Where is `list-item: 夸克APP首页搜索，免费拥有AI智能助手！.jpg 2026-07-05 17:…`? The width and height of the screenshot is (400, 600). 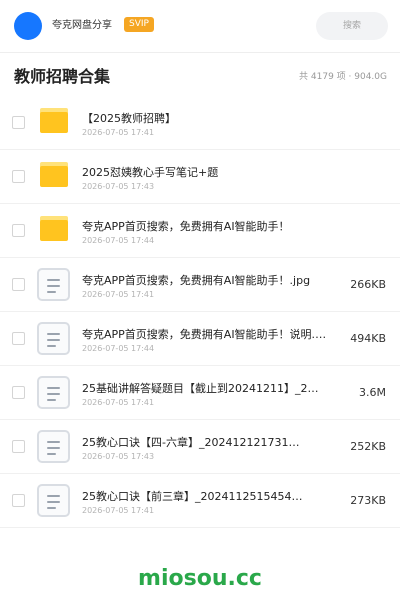 list-item: 夸克APP首页搜索，免费拥有AI智能助手！.jpg 2026-07-05 17:… is located at coordinates (200, 285).